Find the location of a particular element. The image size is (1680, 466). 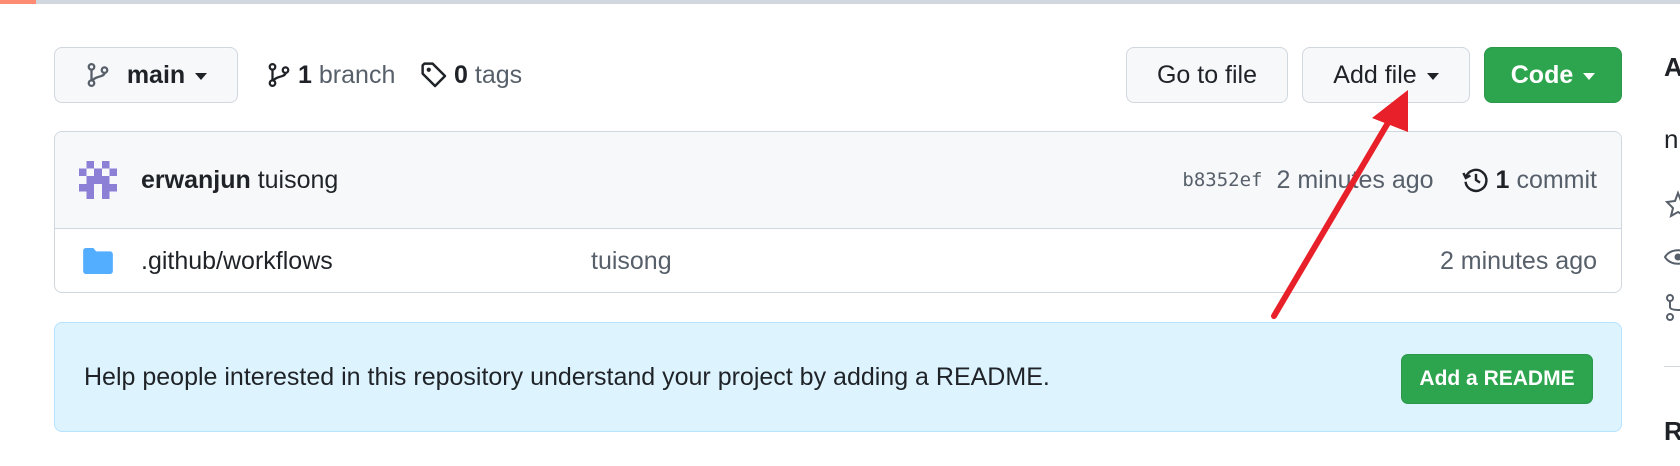

fork-icon is located at coordinates (1672, 307).